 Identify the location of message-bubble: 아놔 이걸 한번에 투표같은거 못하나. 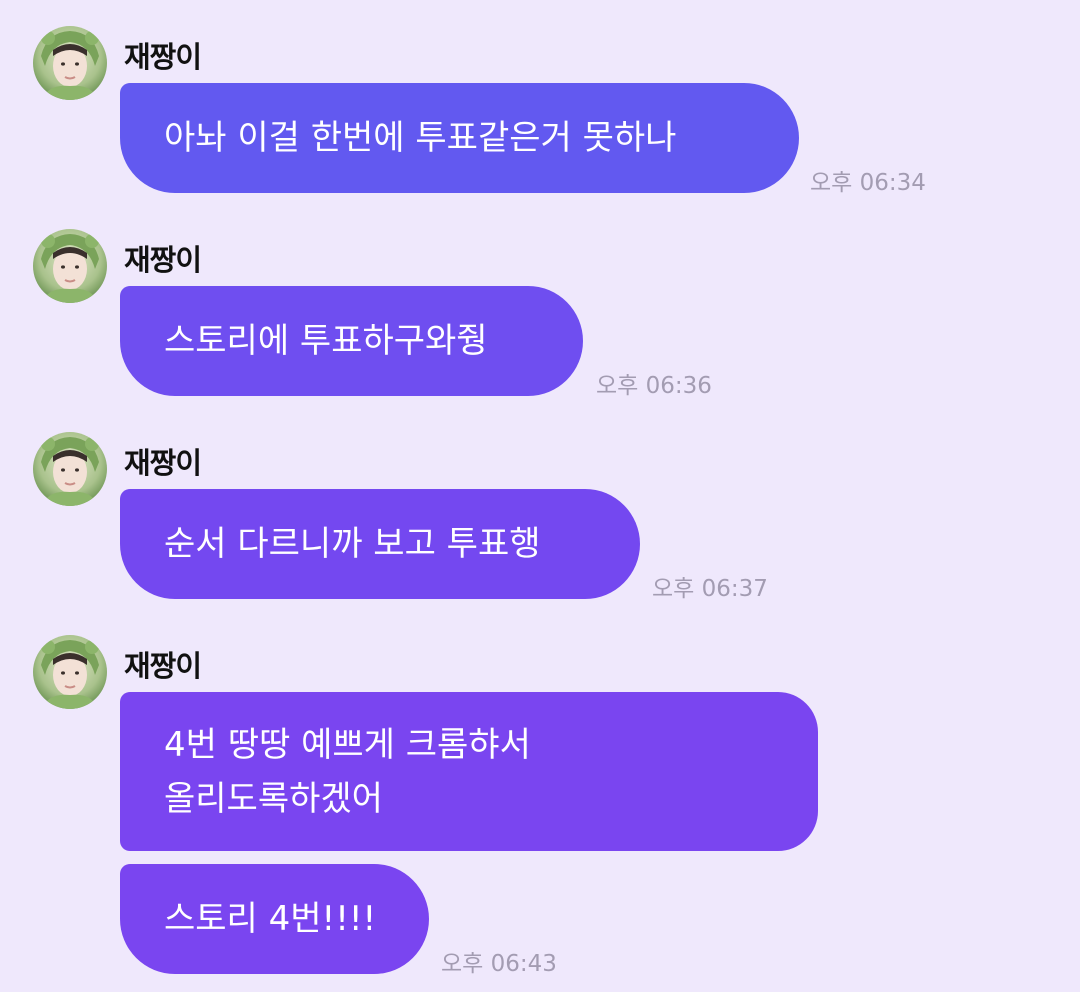
(459, 138).